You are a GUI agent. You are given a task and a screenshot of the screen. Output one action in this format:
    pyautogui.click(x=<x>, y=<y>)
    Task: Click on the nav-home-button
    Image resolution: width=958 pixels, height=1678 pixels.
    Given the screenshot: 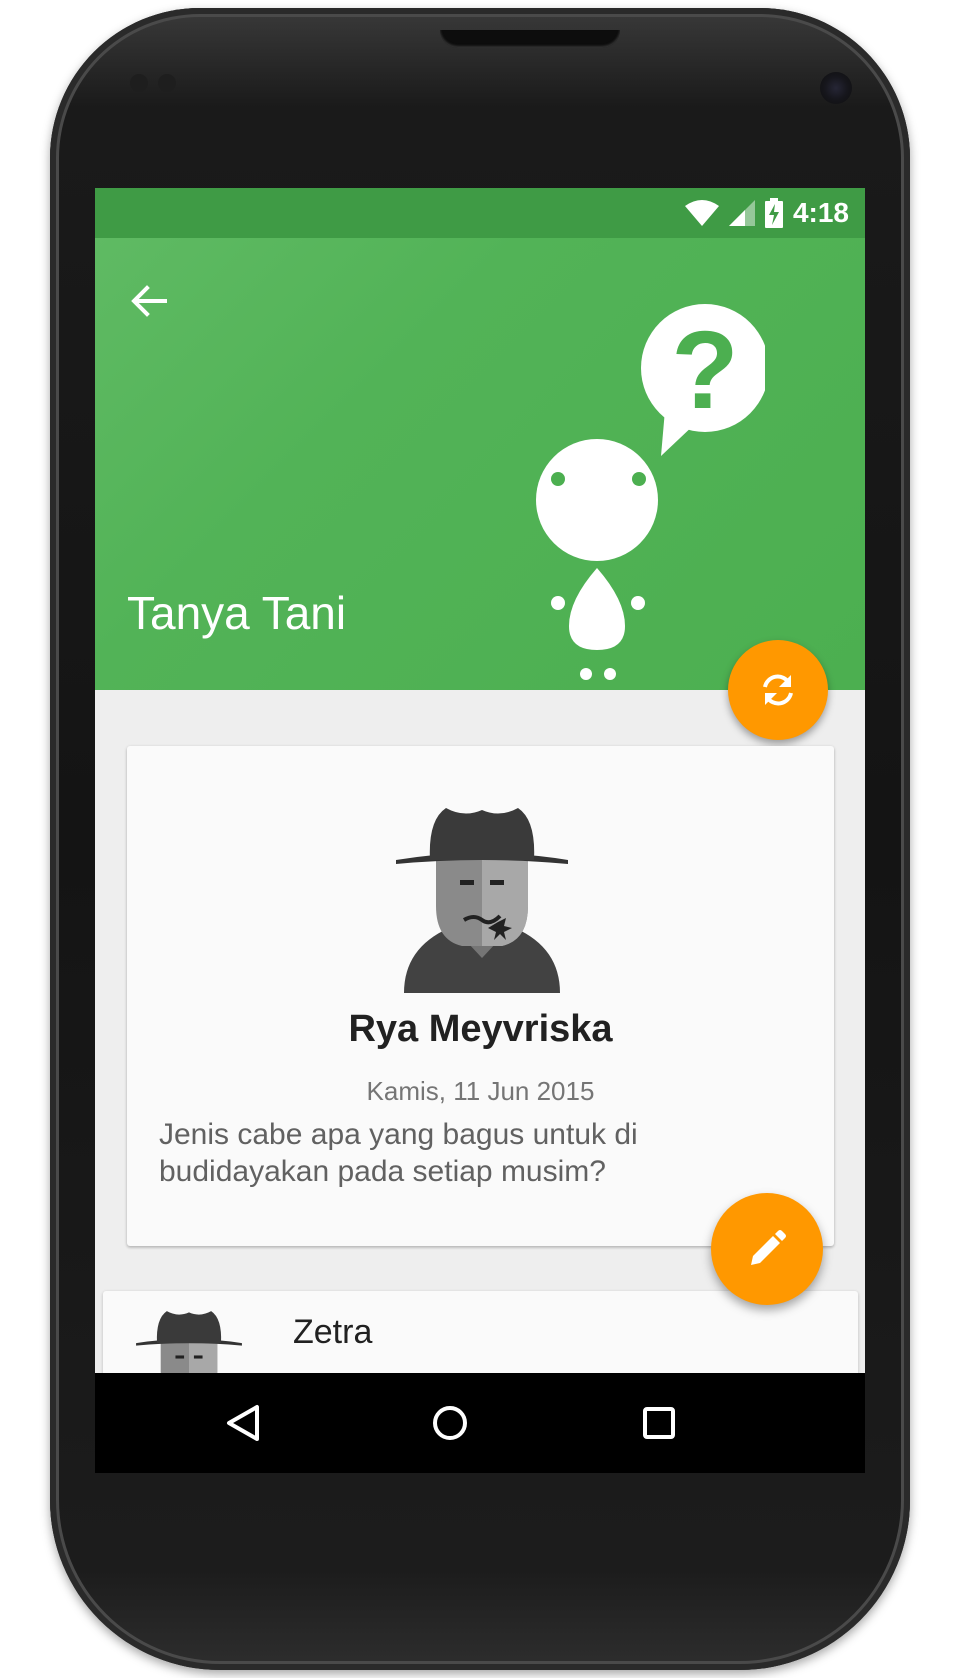 What is the action you would take?
    pyautogui.click(x=450, y=1423)
    